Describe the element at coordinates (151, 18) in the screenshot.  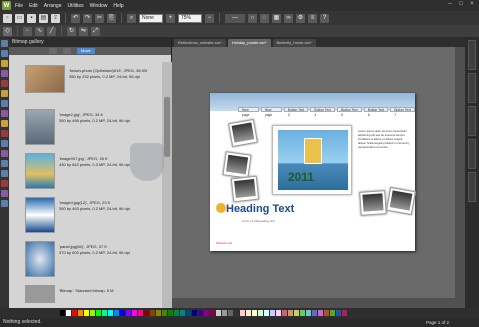
I see `zoom-mode-select: None` at that location.